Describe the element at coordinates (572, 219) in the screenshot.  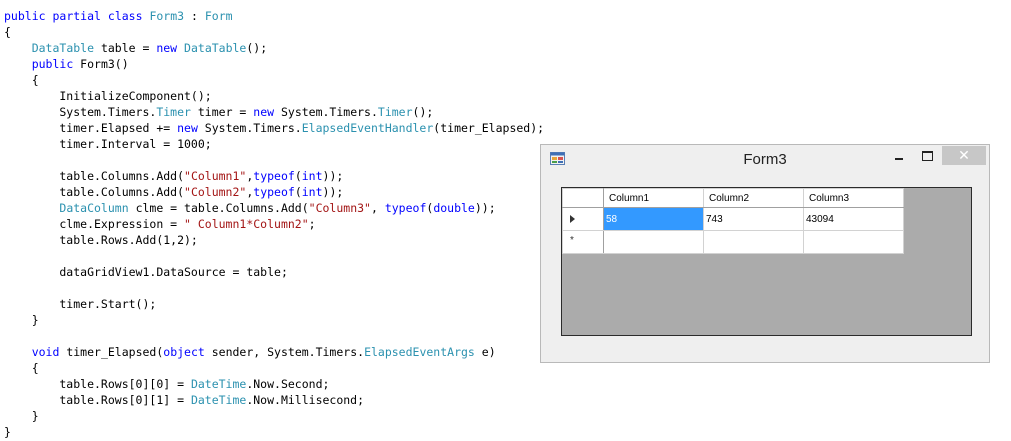
I see `current-row-arrow-icon` at that location.